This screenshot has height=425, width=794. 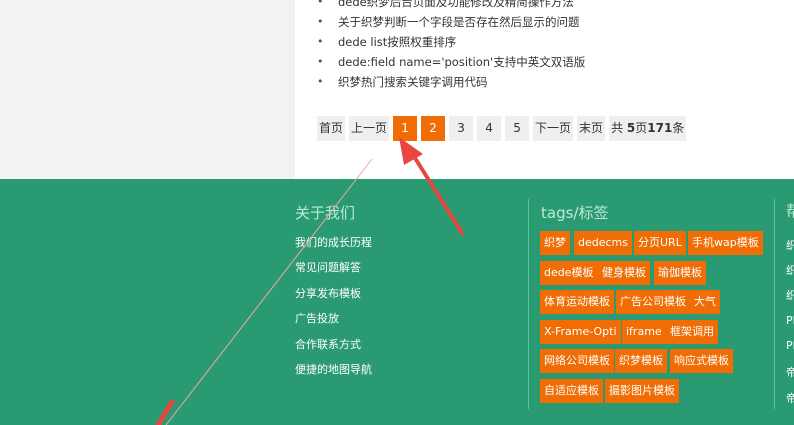 What do you see at coordinates (569, 273) in the screenshot?
I see `tag-item: dede模板` at bounding box center [569, 273].